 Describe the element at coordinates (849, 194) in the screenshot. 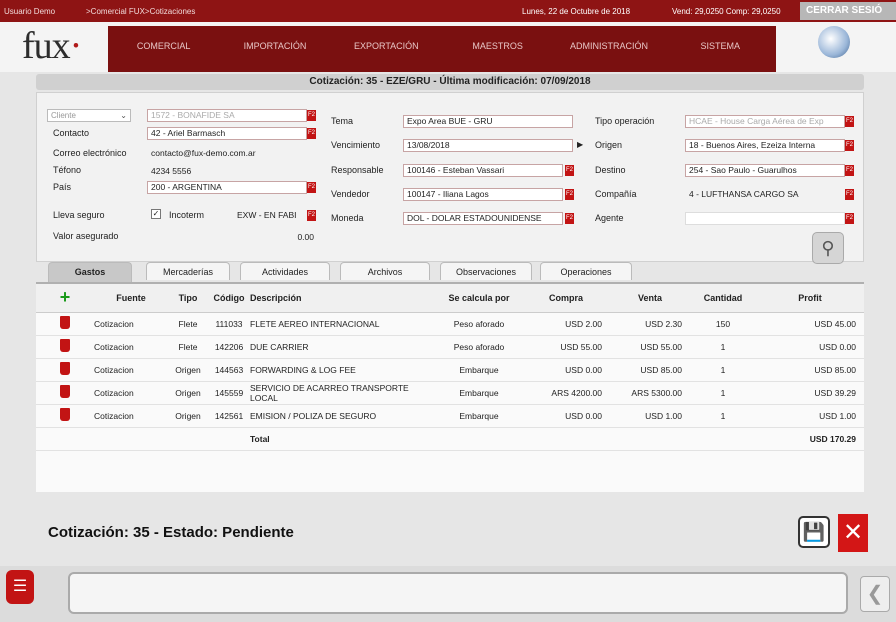

I see `company-lookup-icon: F2` at that location.